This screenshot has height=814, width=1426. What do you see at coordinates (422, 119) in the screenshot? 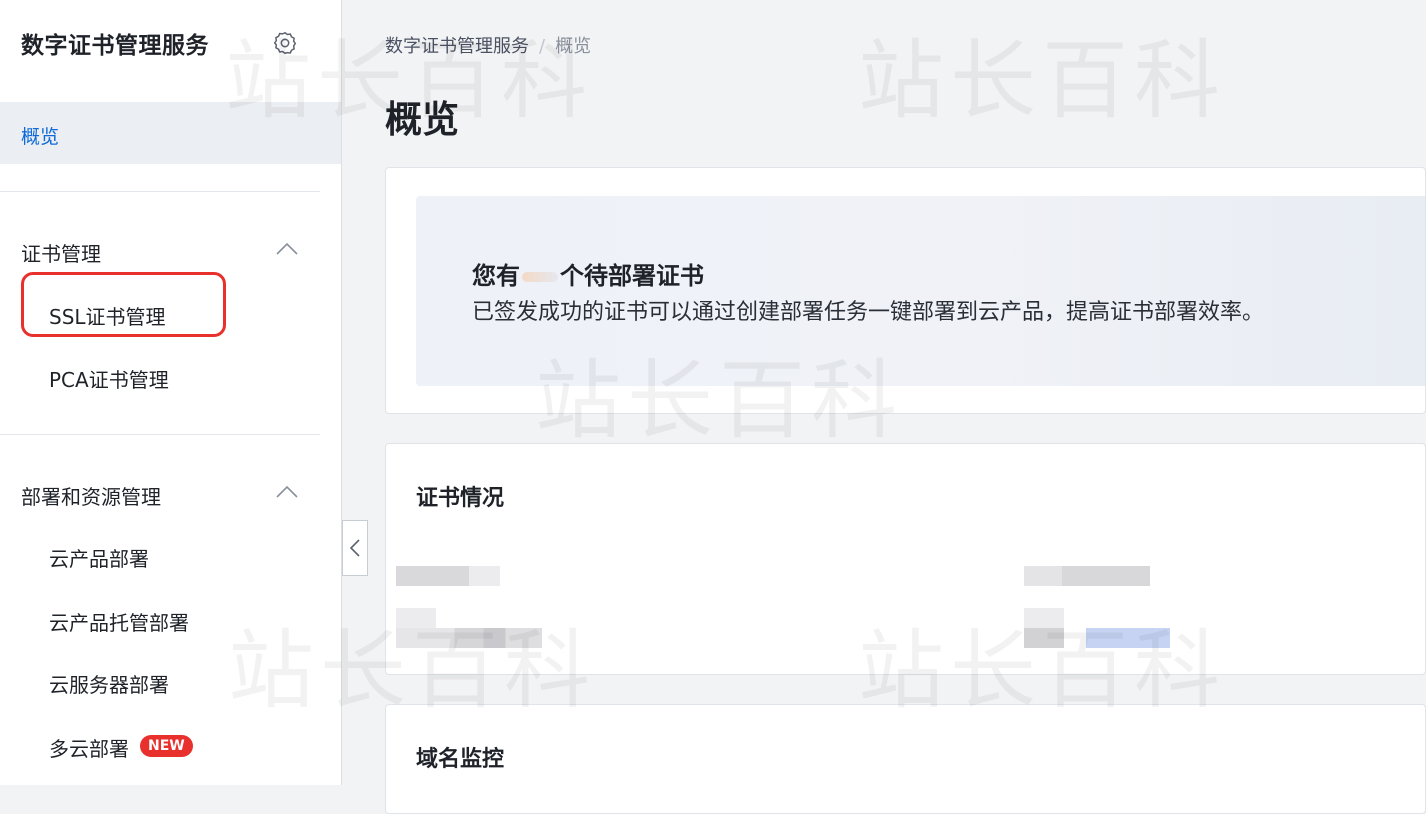
I see `page-title: 概览` at bounding box center [422, 119].